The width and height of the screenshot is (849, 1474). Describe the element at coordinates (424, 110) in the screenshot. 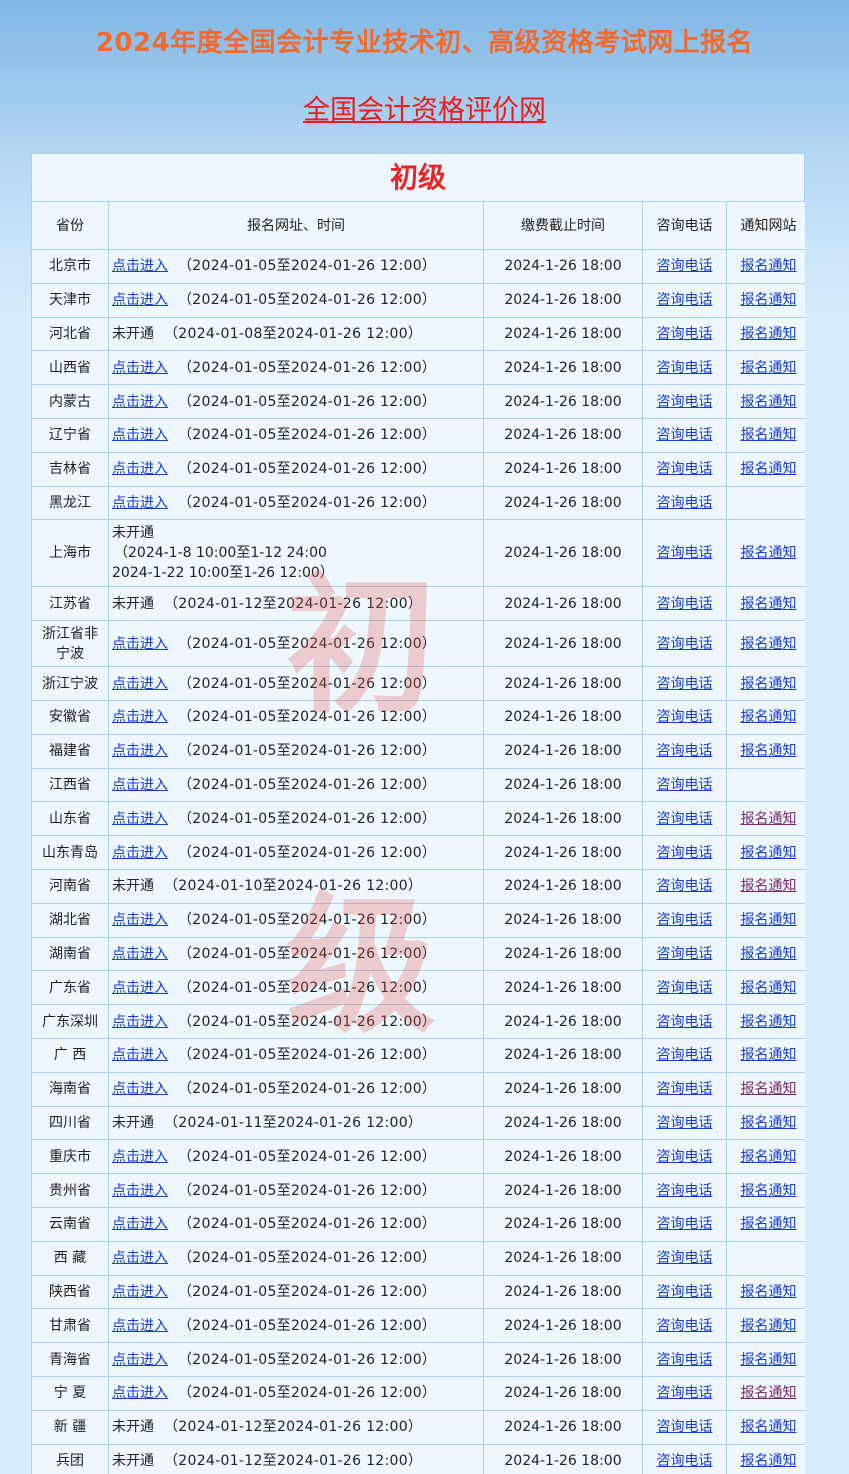

I see `site-link: 全国会计资格评价网` at that location.